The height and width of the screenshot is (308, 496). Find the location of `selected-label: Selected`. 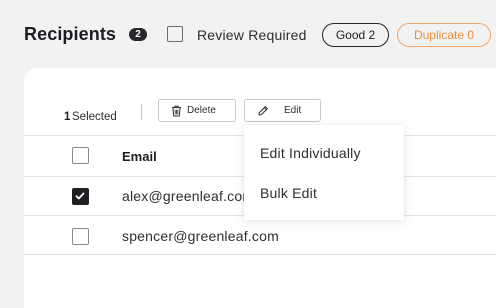

selected-label: Selected is located at coordinates (94, 117).